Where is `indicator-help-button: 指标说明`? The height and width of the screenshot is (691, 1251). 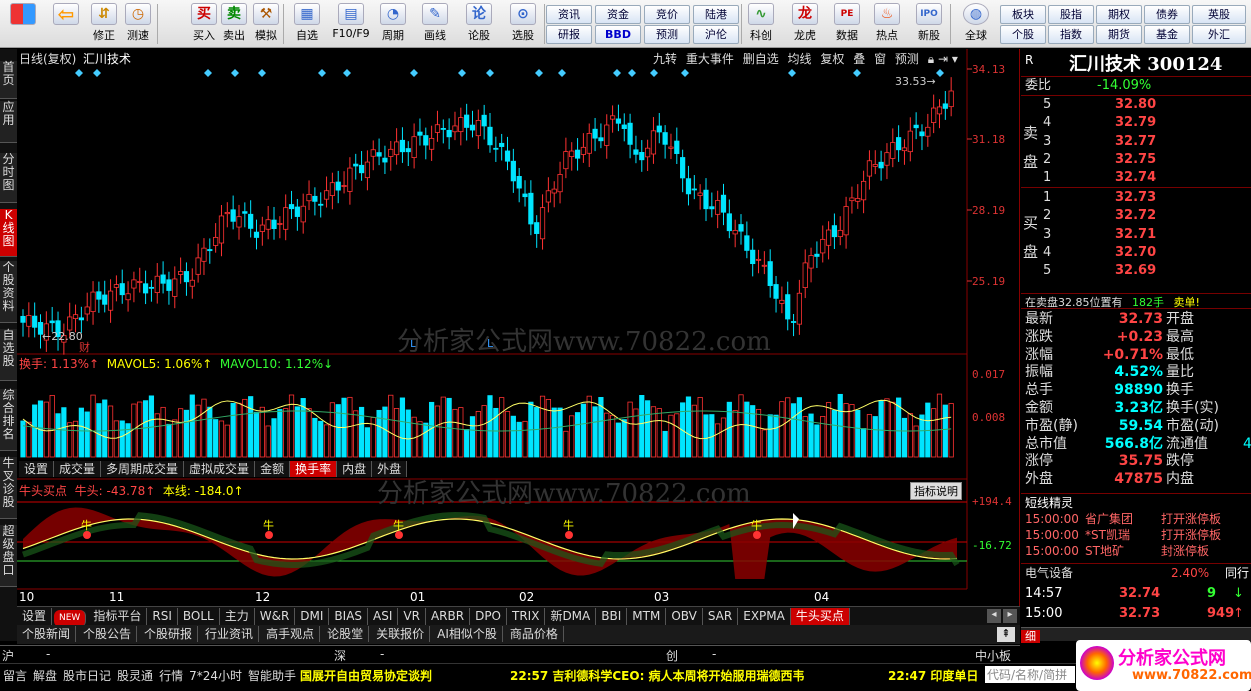
indicator-help-button: 指标说明 is located at coordinates (936, 491).